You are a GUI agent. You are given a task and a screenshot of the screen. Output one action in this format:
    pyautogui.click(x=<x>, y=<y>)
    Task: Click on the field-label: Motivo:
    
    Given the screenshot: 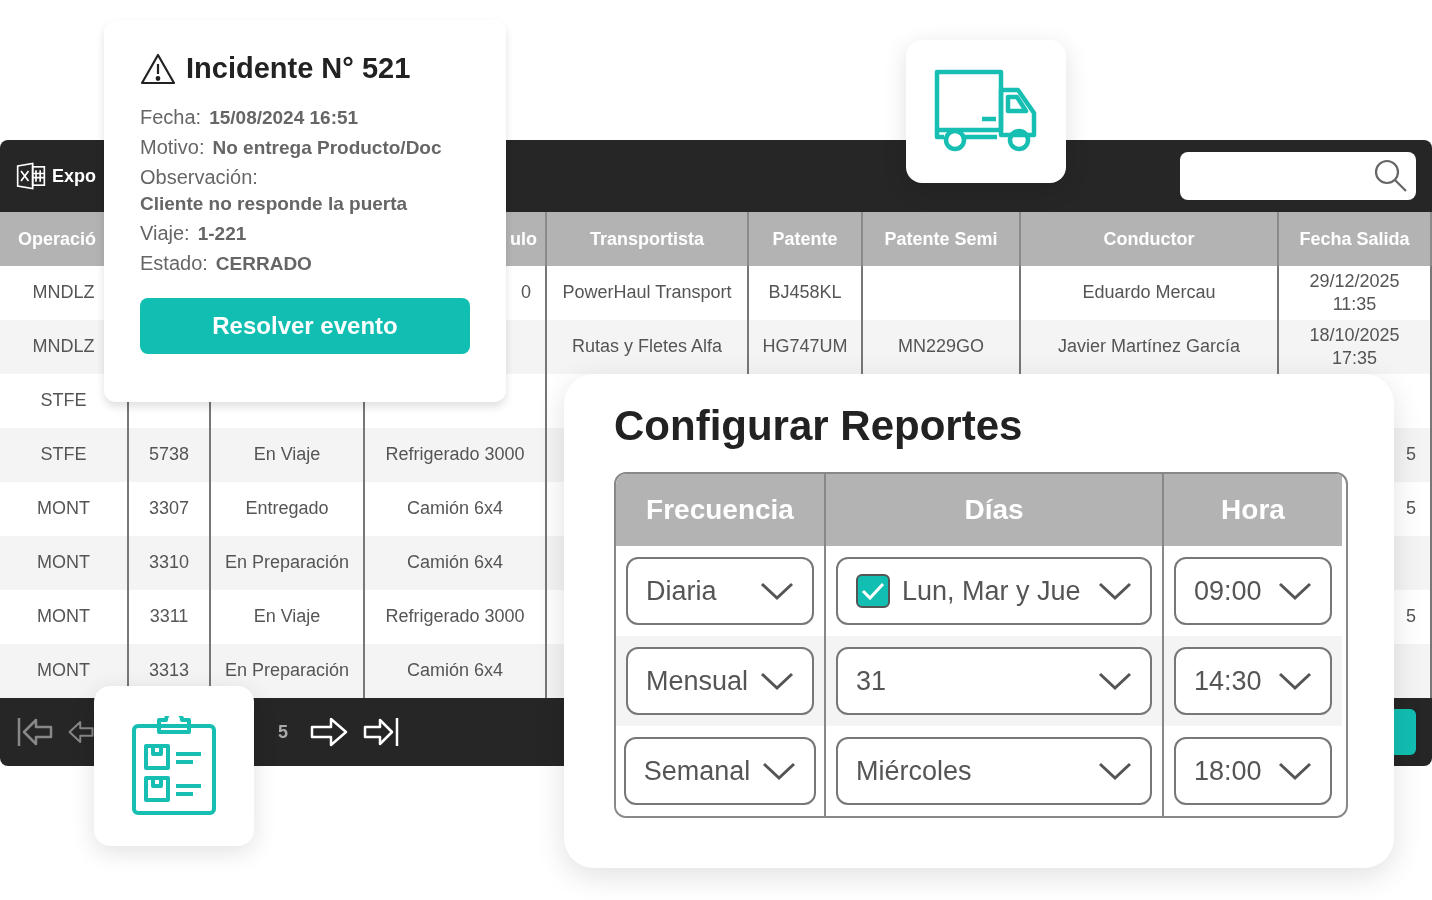 What is the action you would take?
    pyautogui.click(x=172, y=147)
    